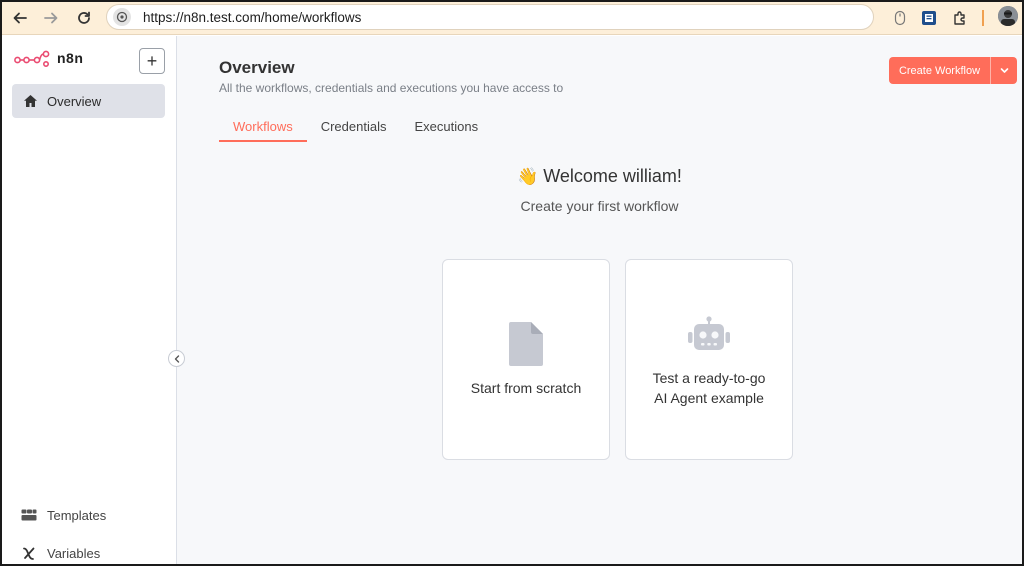 The image size is (1024, 566). Describe the element at coordinates (29, 515) in the screenshot. I see `templates-icon` at that location.